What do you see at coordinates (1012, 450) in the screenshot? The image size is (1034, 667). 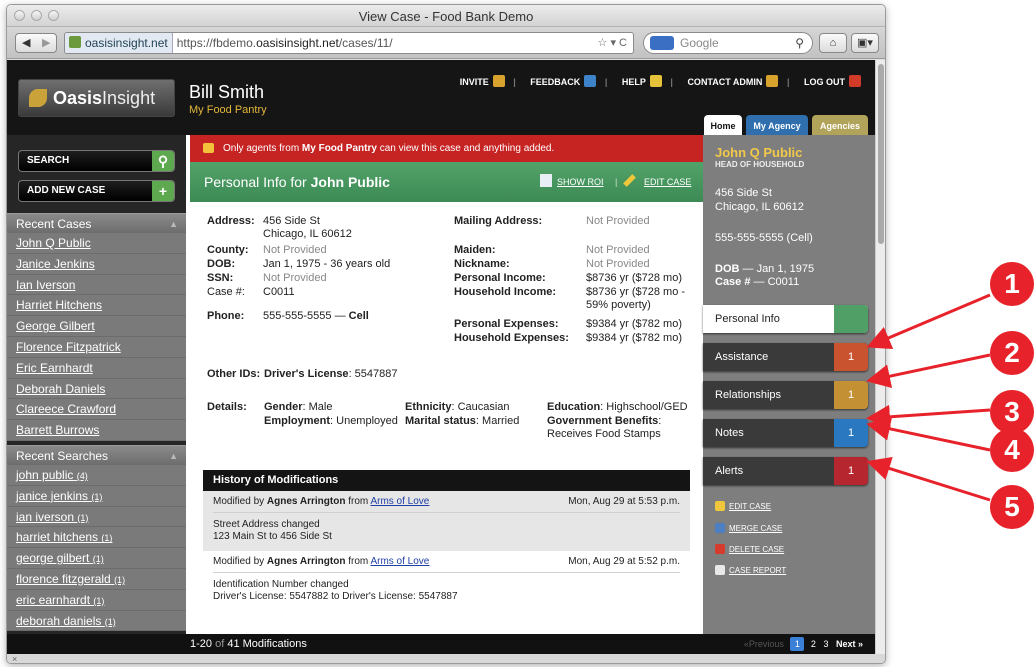 I see `callout-4: 4` at bounding box center [1012, 450].